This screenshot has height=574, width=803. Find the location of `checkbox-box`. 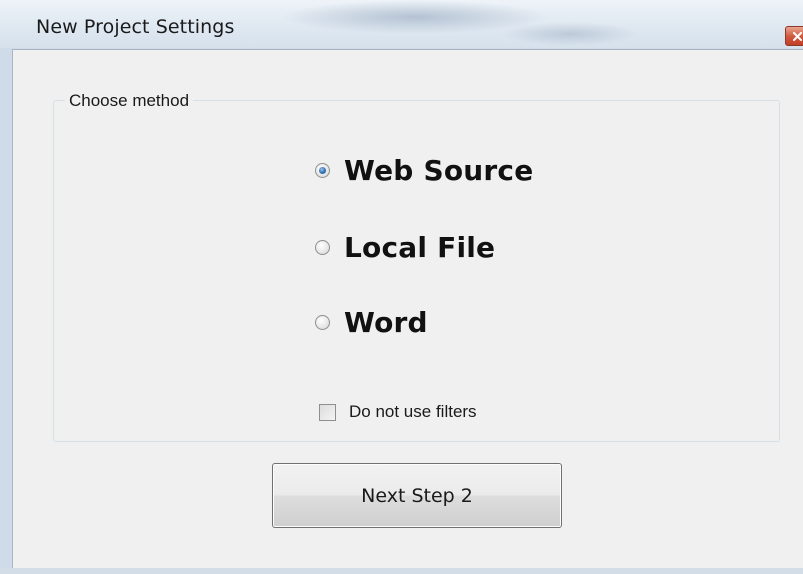

checkbox-box is located at coordinates (327, 412).